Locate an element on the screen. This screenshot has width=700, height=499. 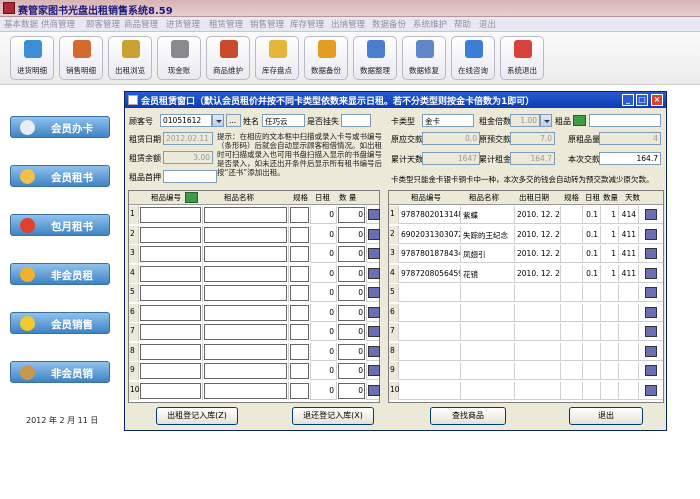
toolbar-button-2: 出租浏览 is located at coordinates (130, 58).